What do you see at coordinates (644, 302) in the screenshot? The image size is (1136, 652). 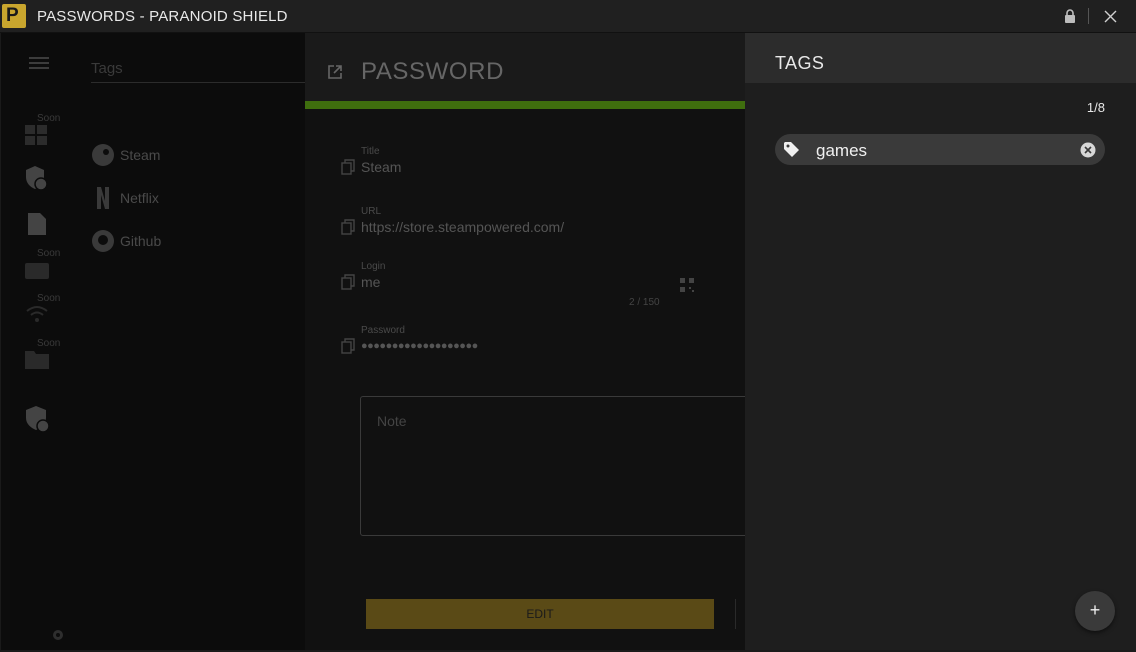 I see `login-char-counter: 2 / 150` at bounding box center [644, 302].